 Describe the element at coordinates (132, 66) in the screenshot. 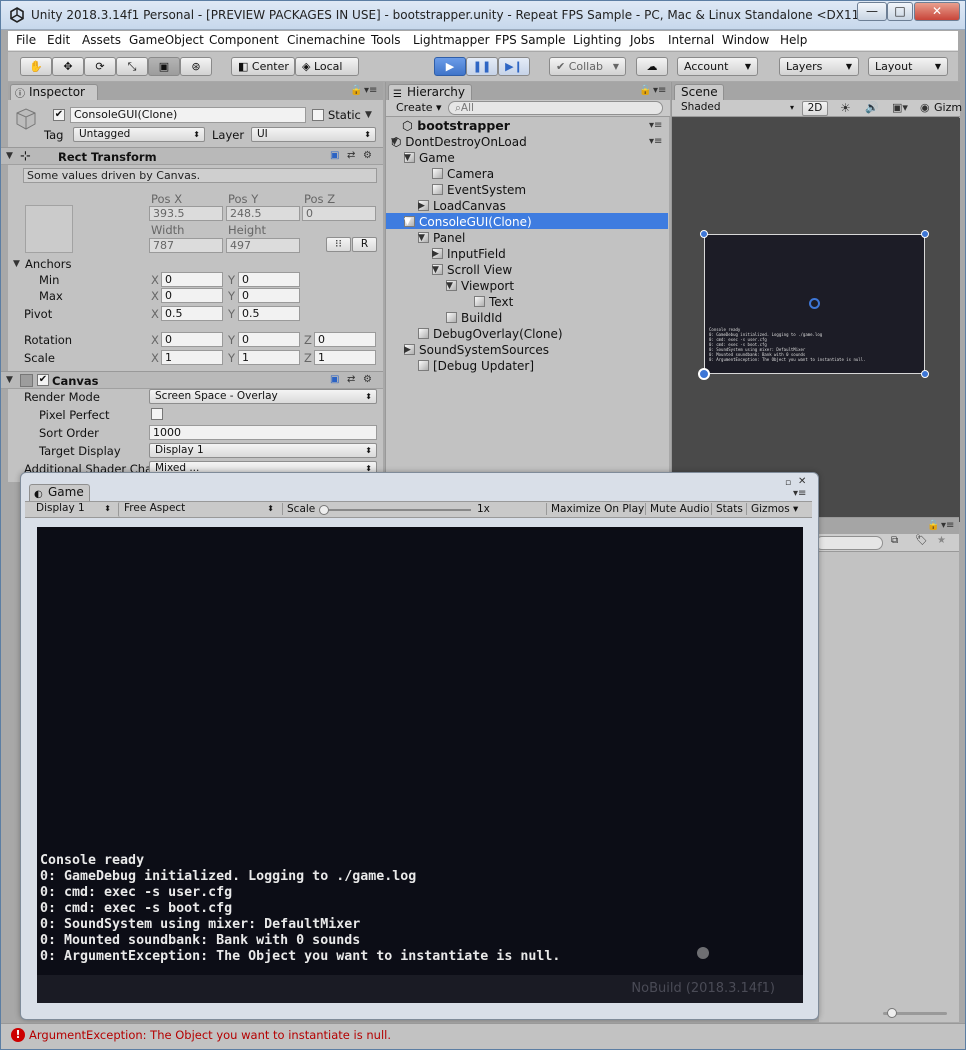

I see `scale-tool-button: ⤡` at that location.